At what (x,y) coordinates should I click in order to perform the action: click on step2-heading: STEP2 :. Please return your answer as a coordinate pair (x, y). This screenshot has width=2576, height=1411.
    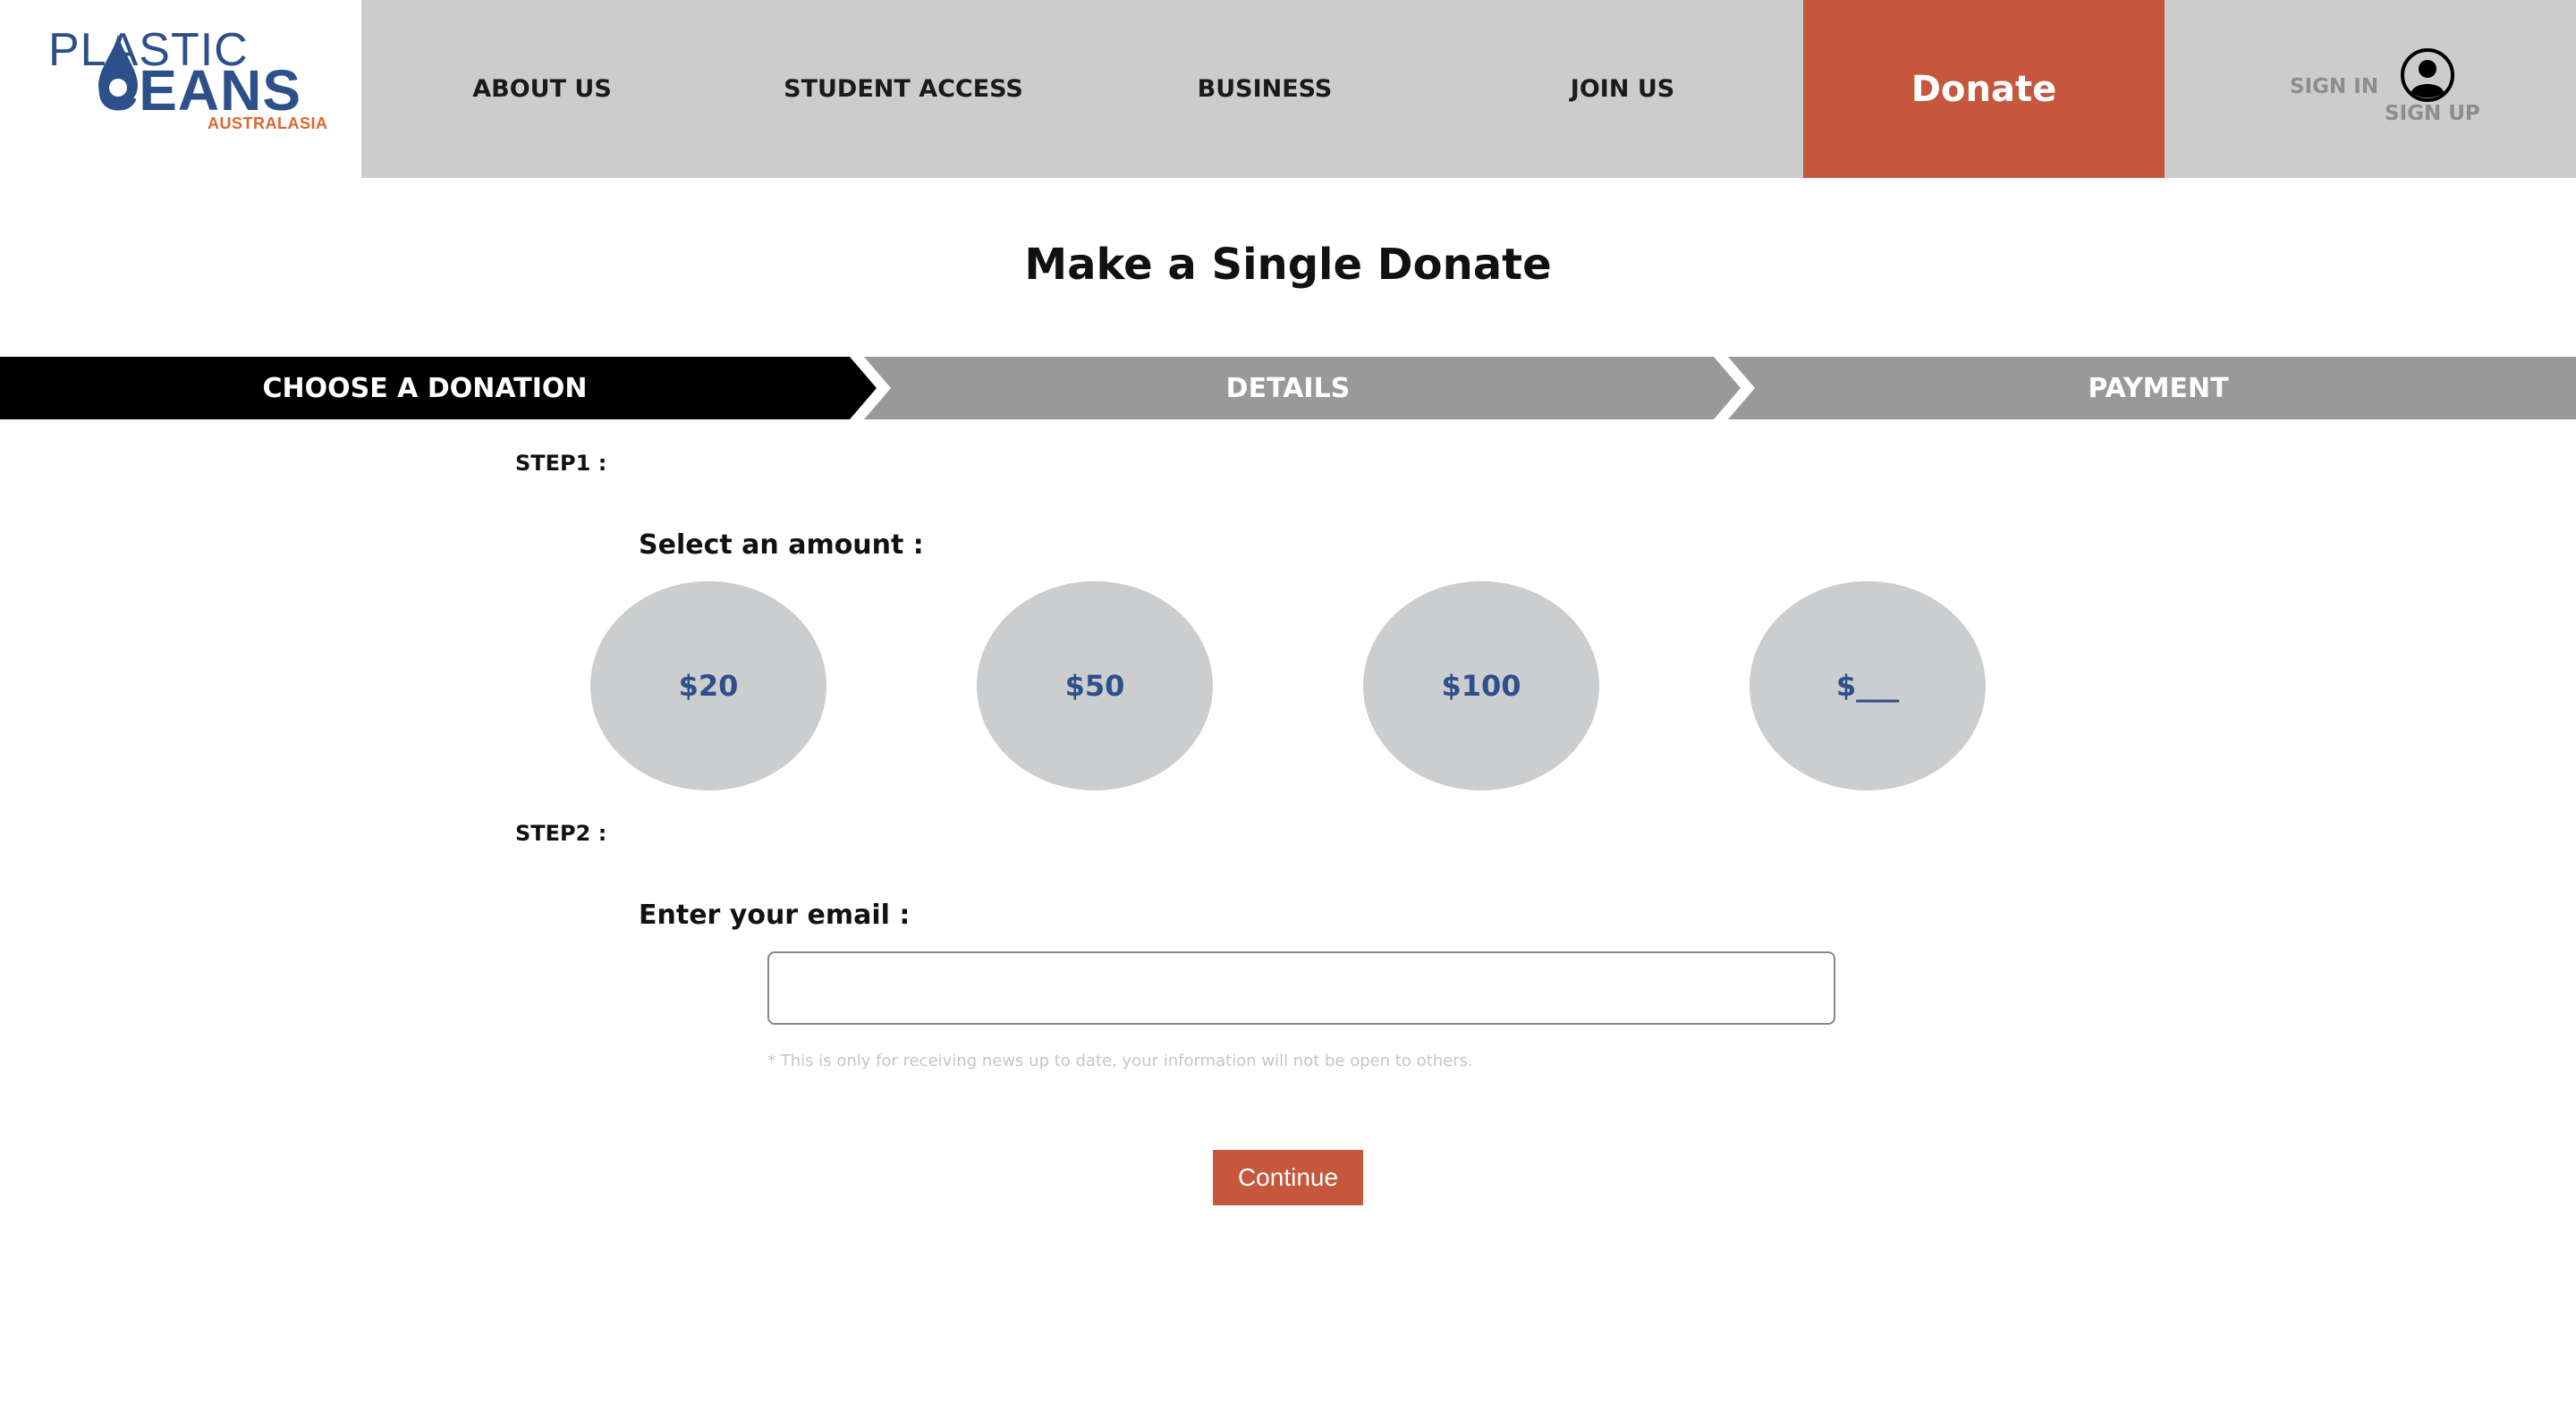
    Looking at the image, I should click on (561, 833).